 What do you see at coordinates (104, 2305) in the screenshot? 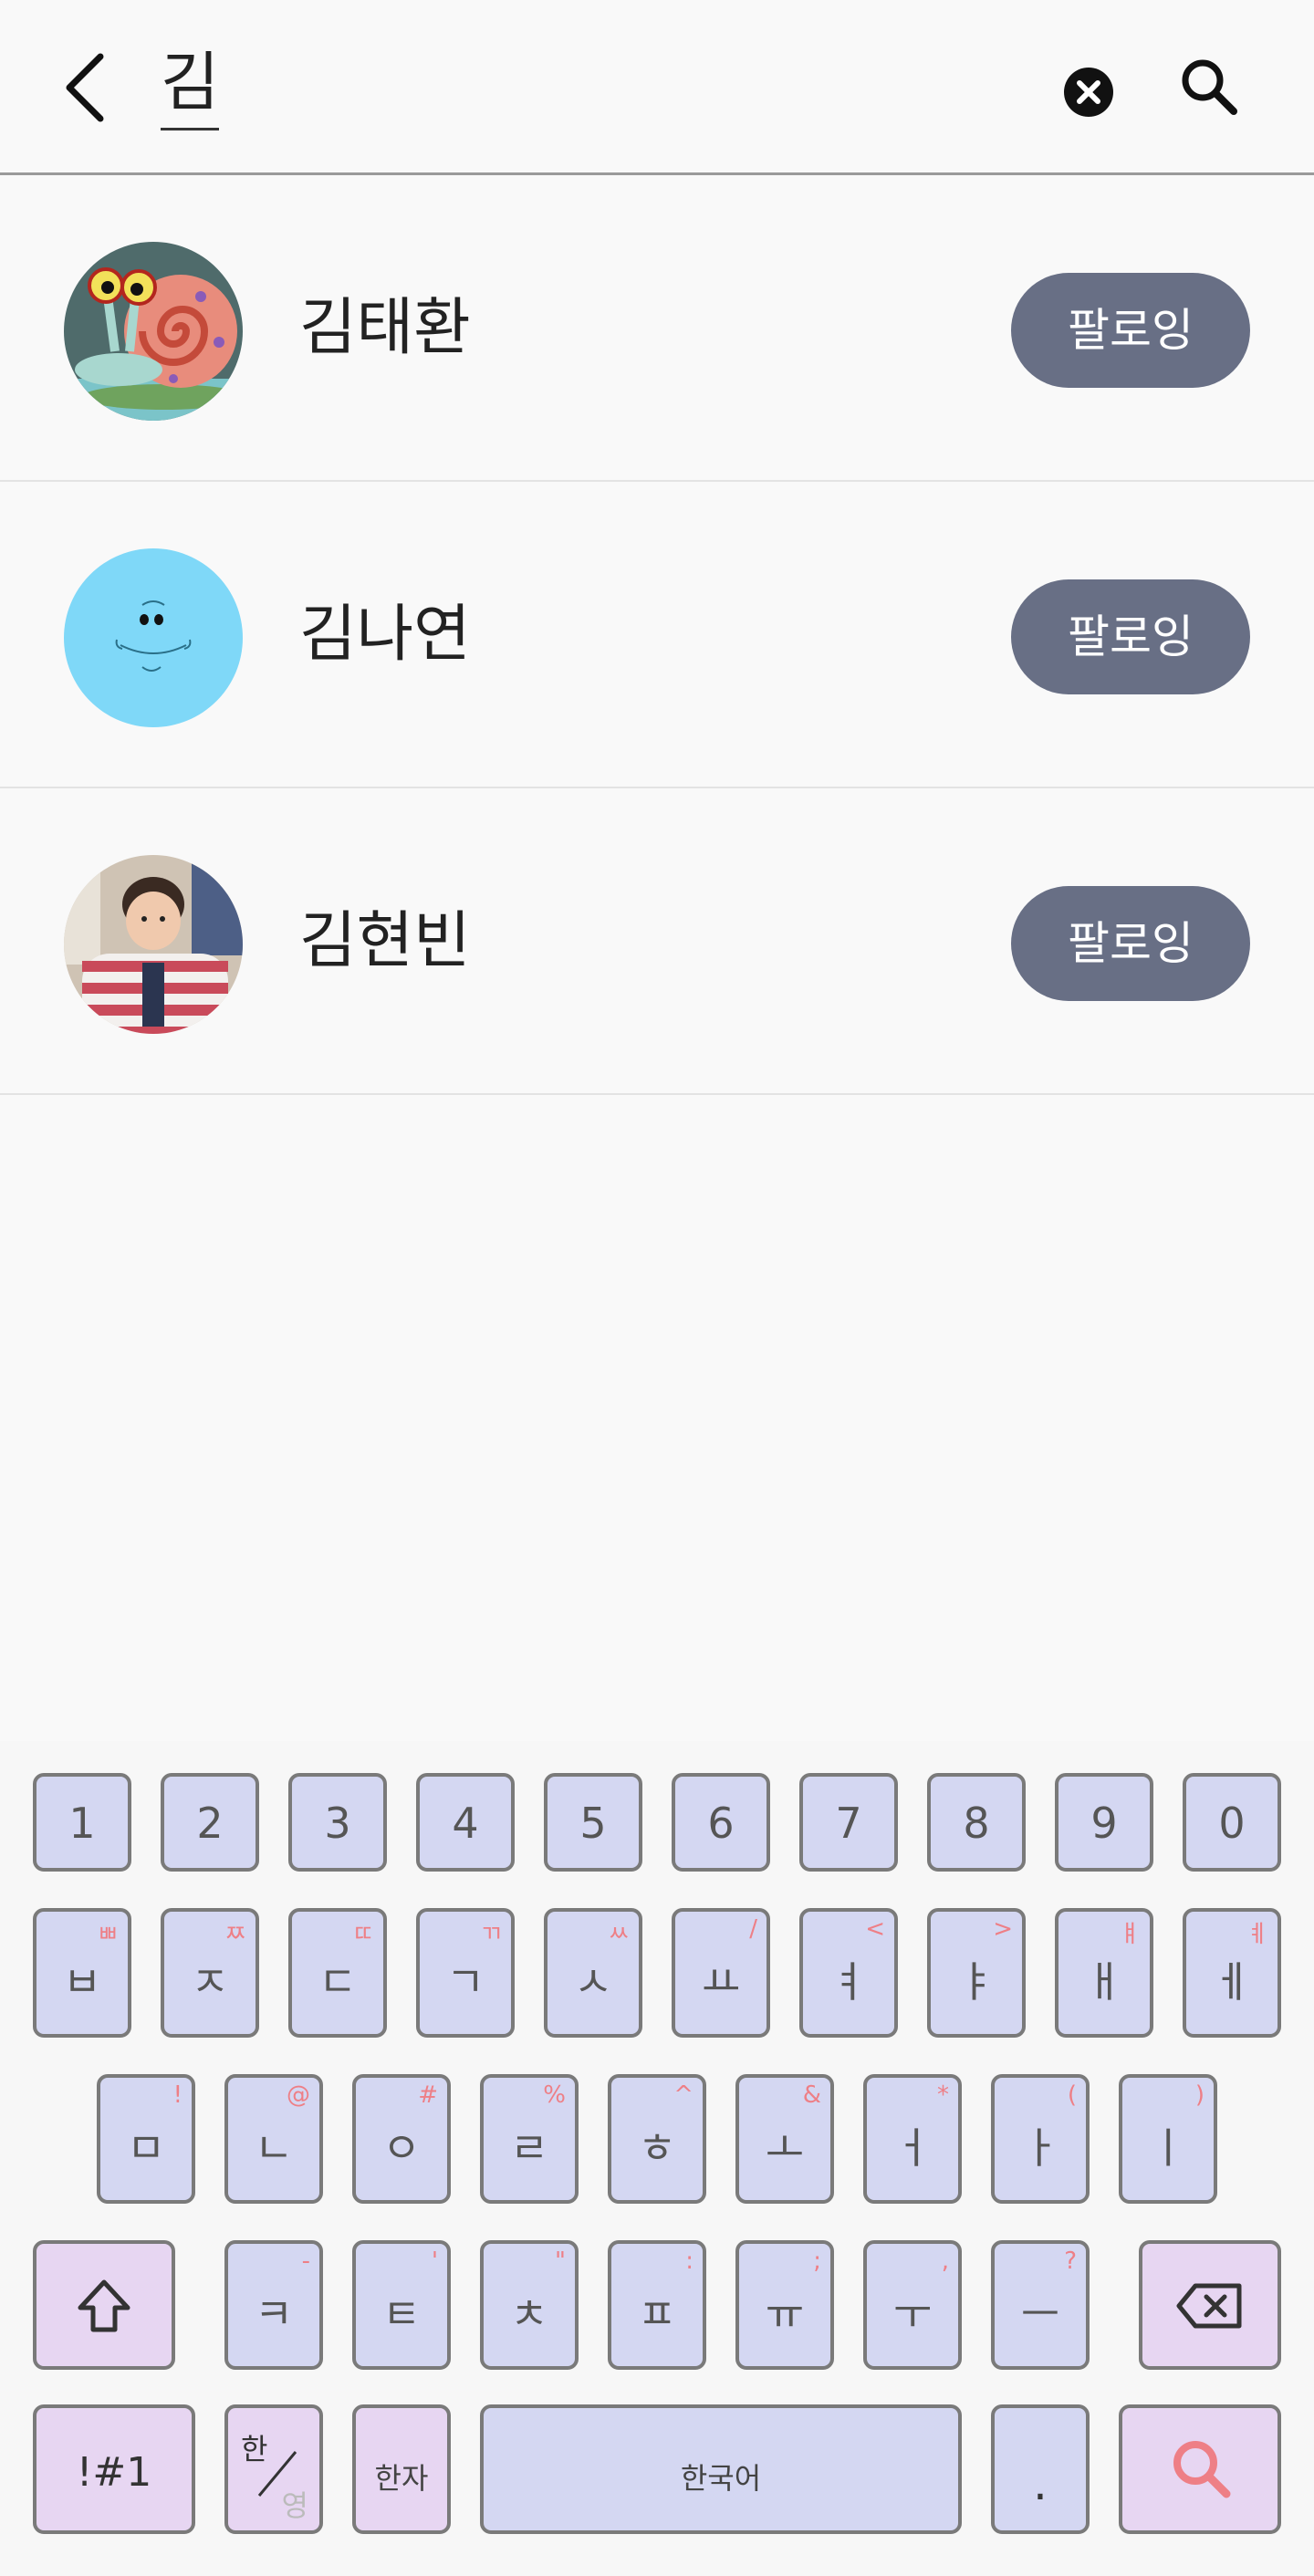
I see `shift-key` at bounding box center [104, 2305].